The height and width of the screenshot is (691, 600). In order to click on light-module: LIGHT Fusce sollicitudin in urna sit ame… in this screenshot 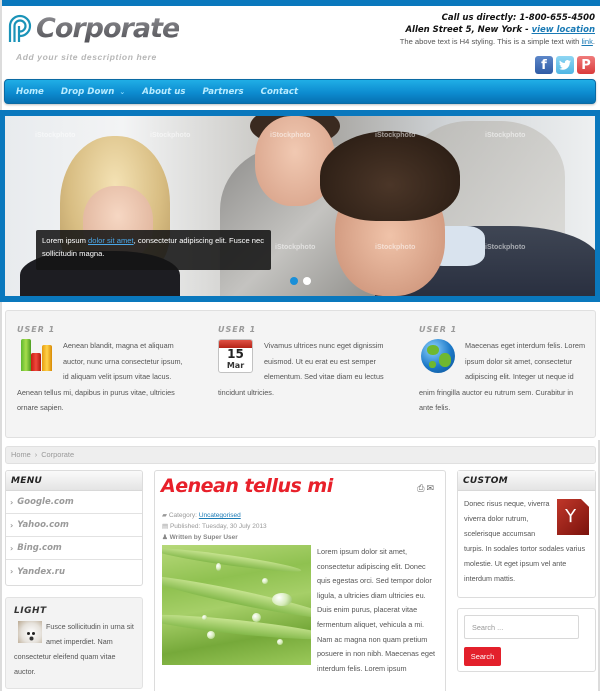, I will do `click(74, 643)`.